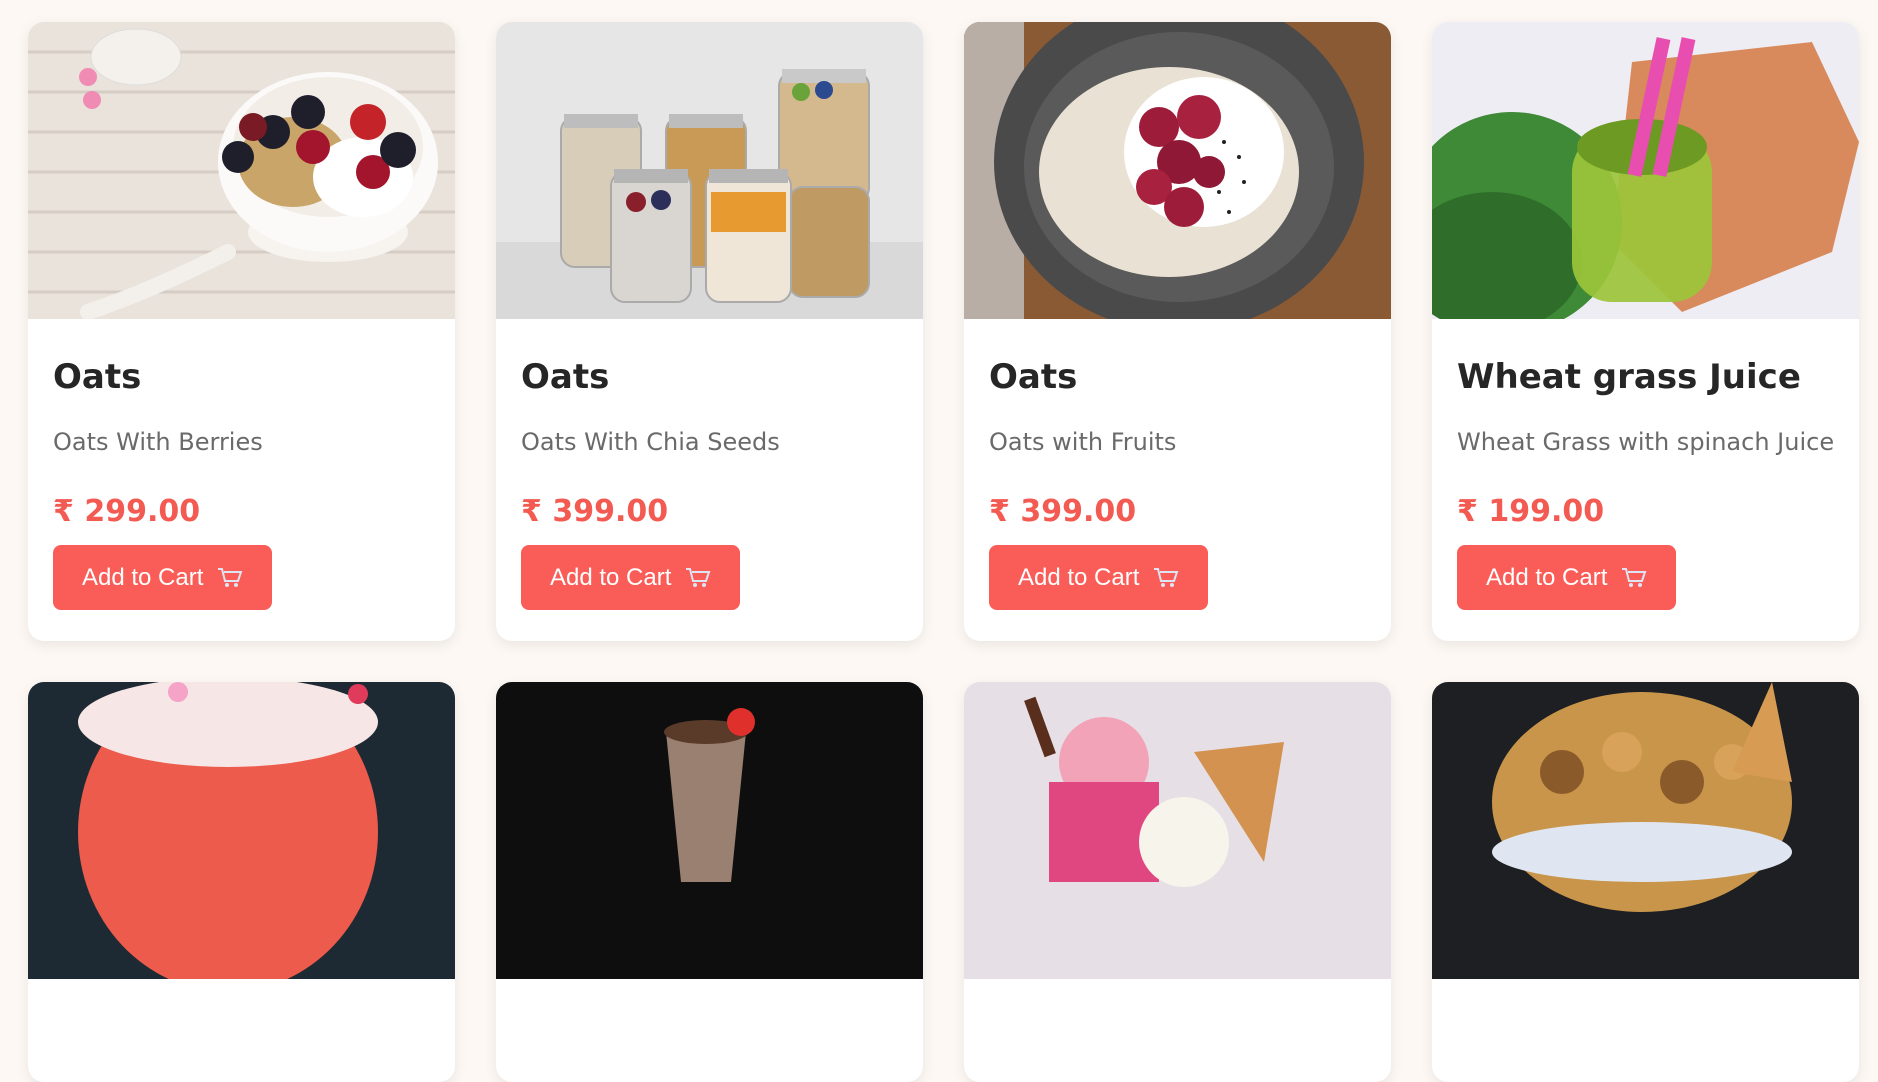 The height and width of the screenshot is (1082, 1878). What do you see at coordinates (650, 442) in the screenshot?
I see `product-description: Oats With Chia Seeds` at bounding box center [650, 442].